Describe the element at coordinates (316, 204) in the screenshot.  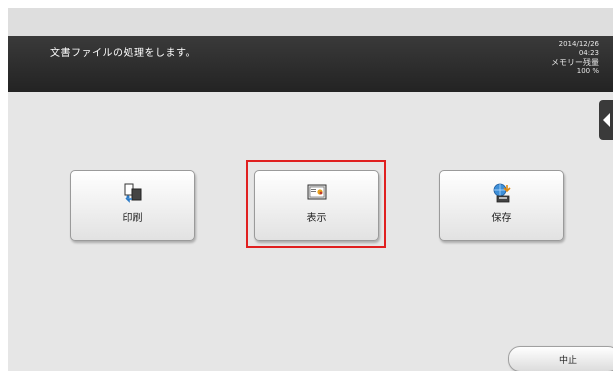
I see `view-highlight-frame` at that location.